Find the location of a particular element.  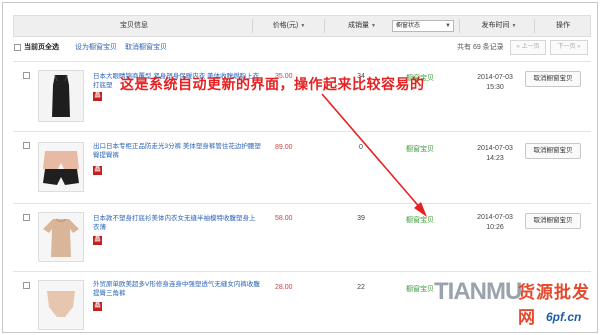

watermark: TIANMU 货源批发网 6pf.cn is located at coordinates (515, 302).